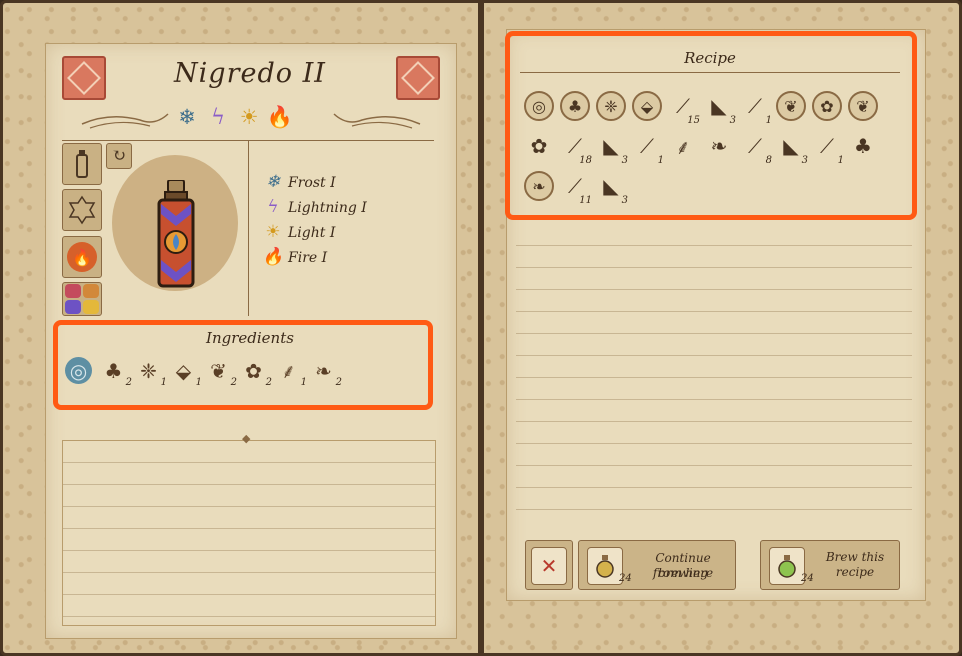 The image size is (962, 656). I want to click on reset-icon: ↻, so click(119, 156).